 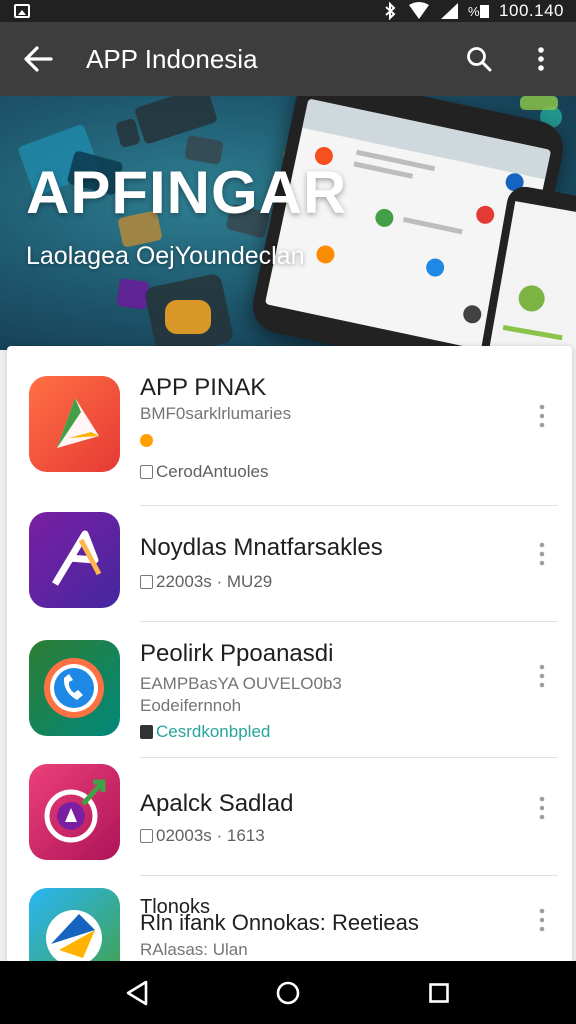 I want to click on status-left, so click(x=22, y=11).